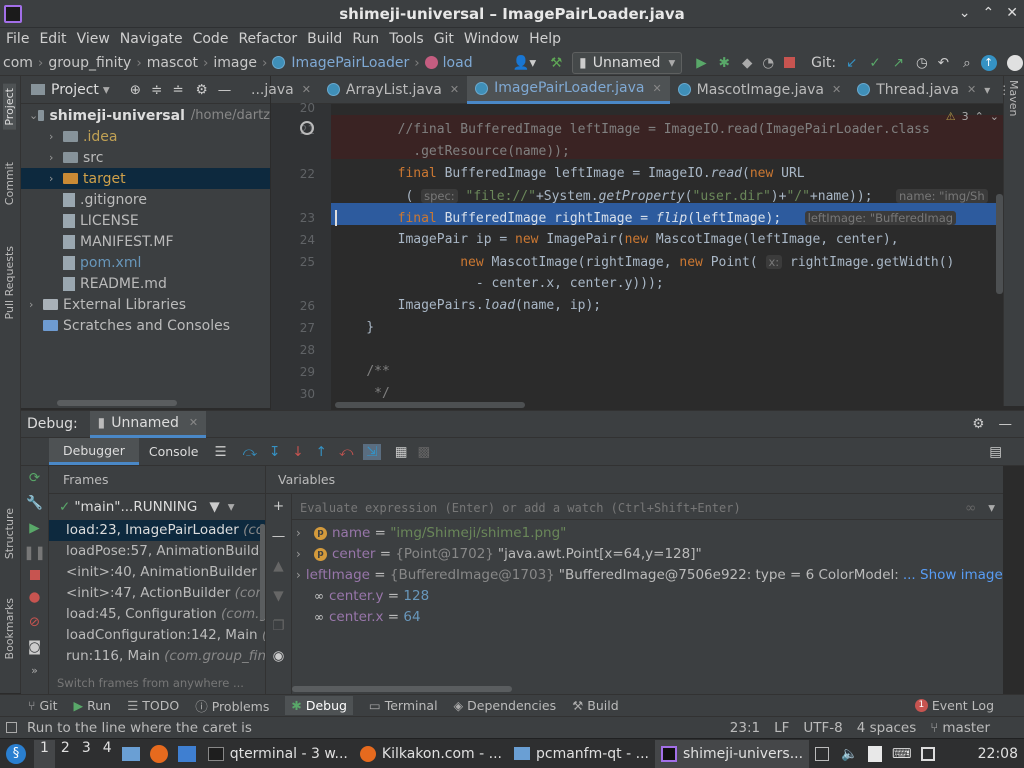 This screenshot has width=1024, height=768. What do you see at coordinates (874, 753) in the screenshot?
I see `clipboard-icon` at bounding box center [874, 753].